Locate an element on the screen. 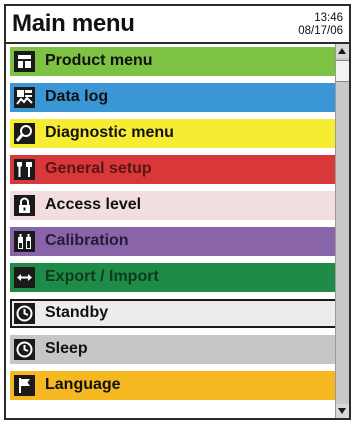 This screenshot has width=357, height=425. menu-item-label: Export / Import is located at coordinates (102, 276).